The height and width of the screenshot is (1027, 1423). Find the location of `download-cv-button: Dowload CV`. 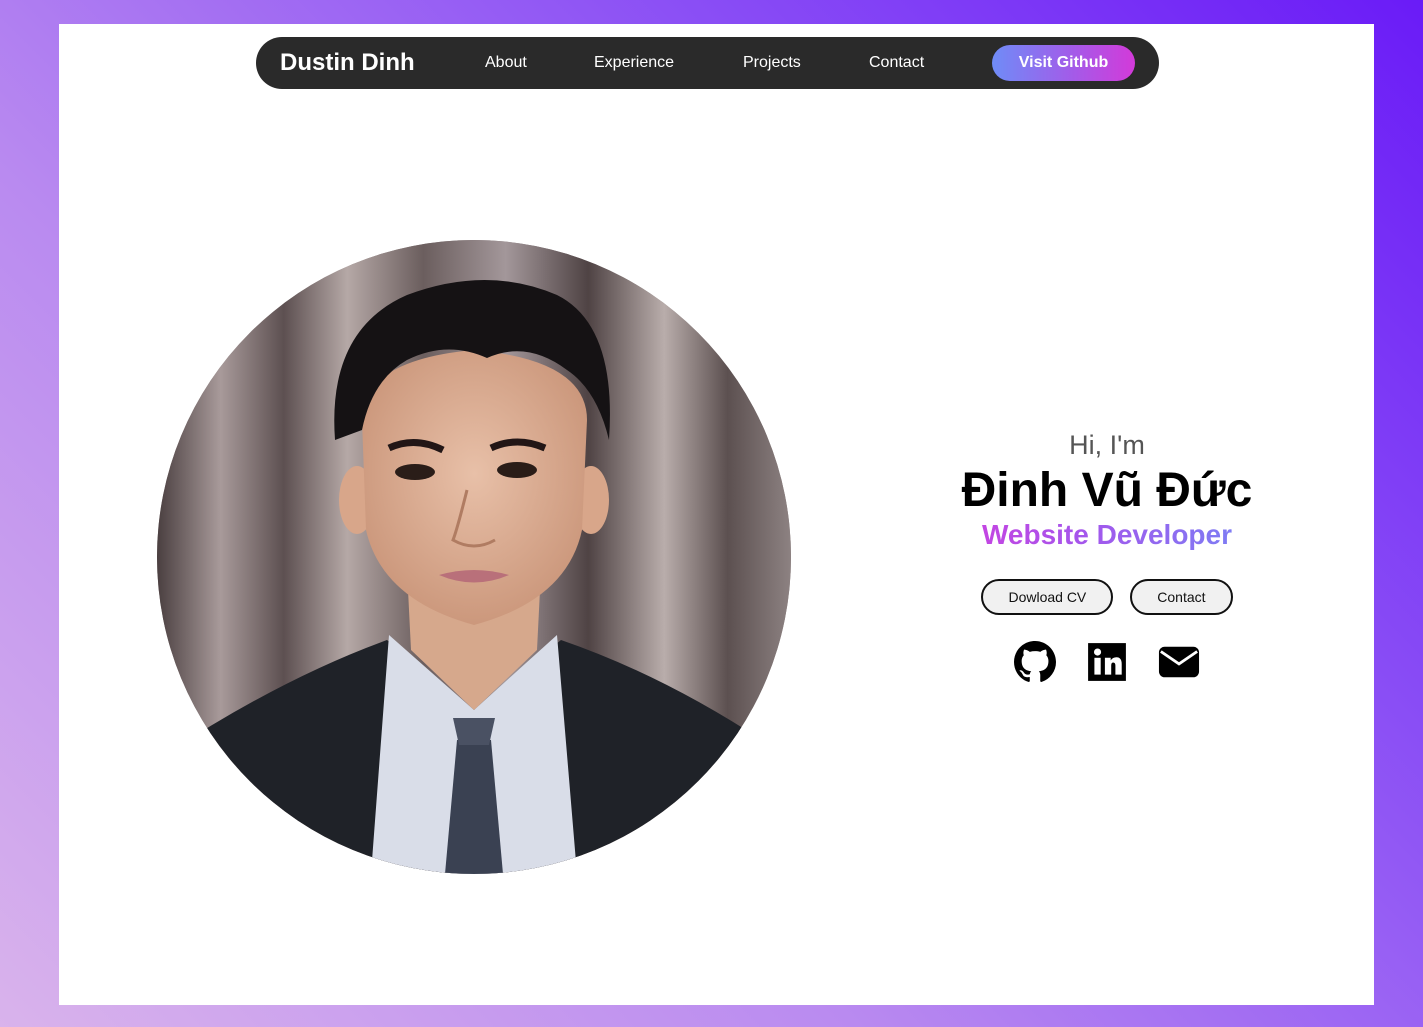

download-cv-button: Dowload CV is located at coordinates (1047, 597).